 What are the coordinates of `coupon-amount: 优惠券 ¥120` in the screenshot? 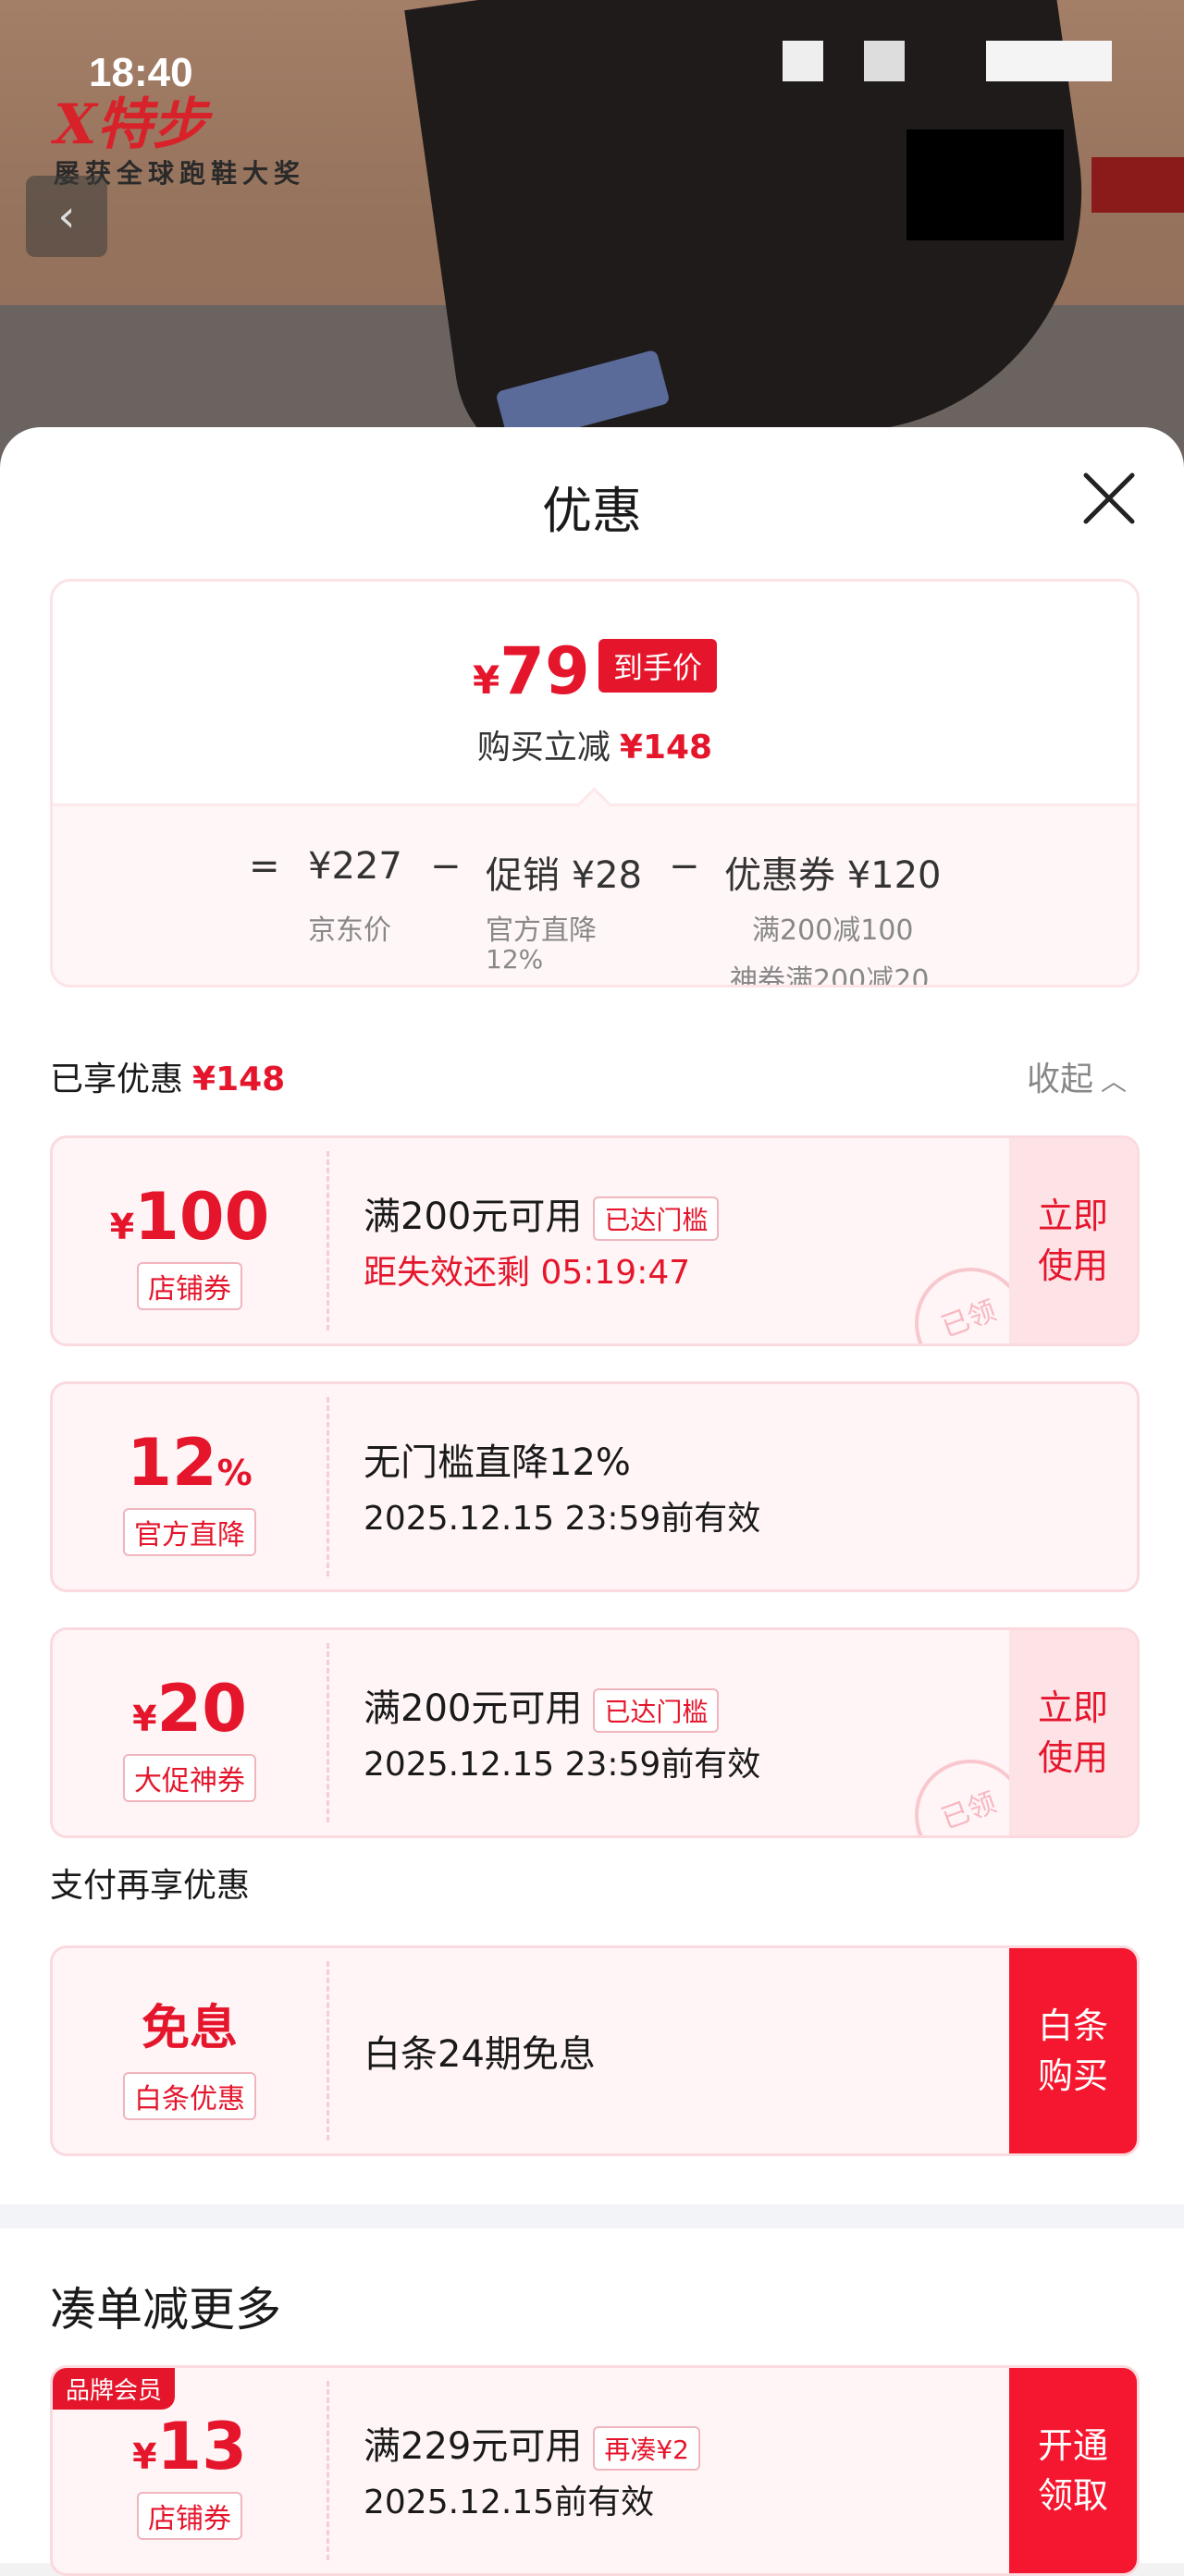 It's located at (833, 875).